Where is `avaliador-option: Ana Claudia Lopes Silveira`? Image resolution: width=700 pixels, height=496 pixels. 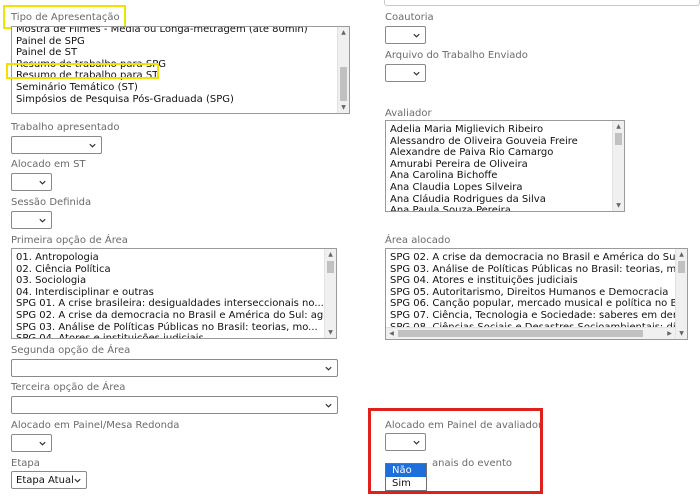 avaliador-option: Ana Claudia Lopes Silveira is located at coordinates (499, 188).